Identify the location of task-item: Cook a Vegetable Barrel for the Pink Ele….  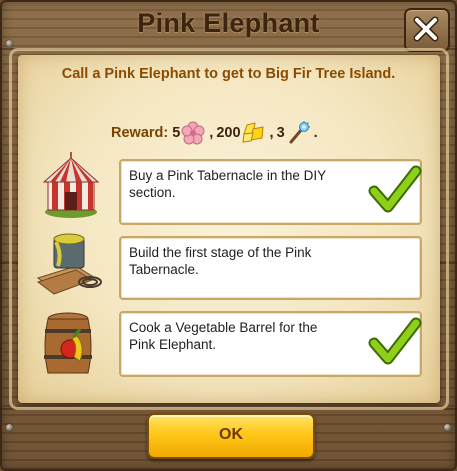
(270, 344).